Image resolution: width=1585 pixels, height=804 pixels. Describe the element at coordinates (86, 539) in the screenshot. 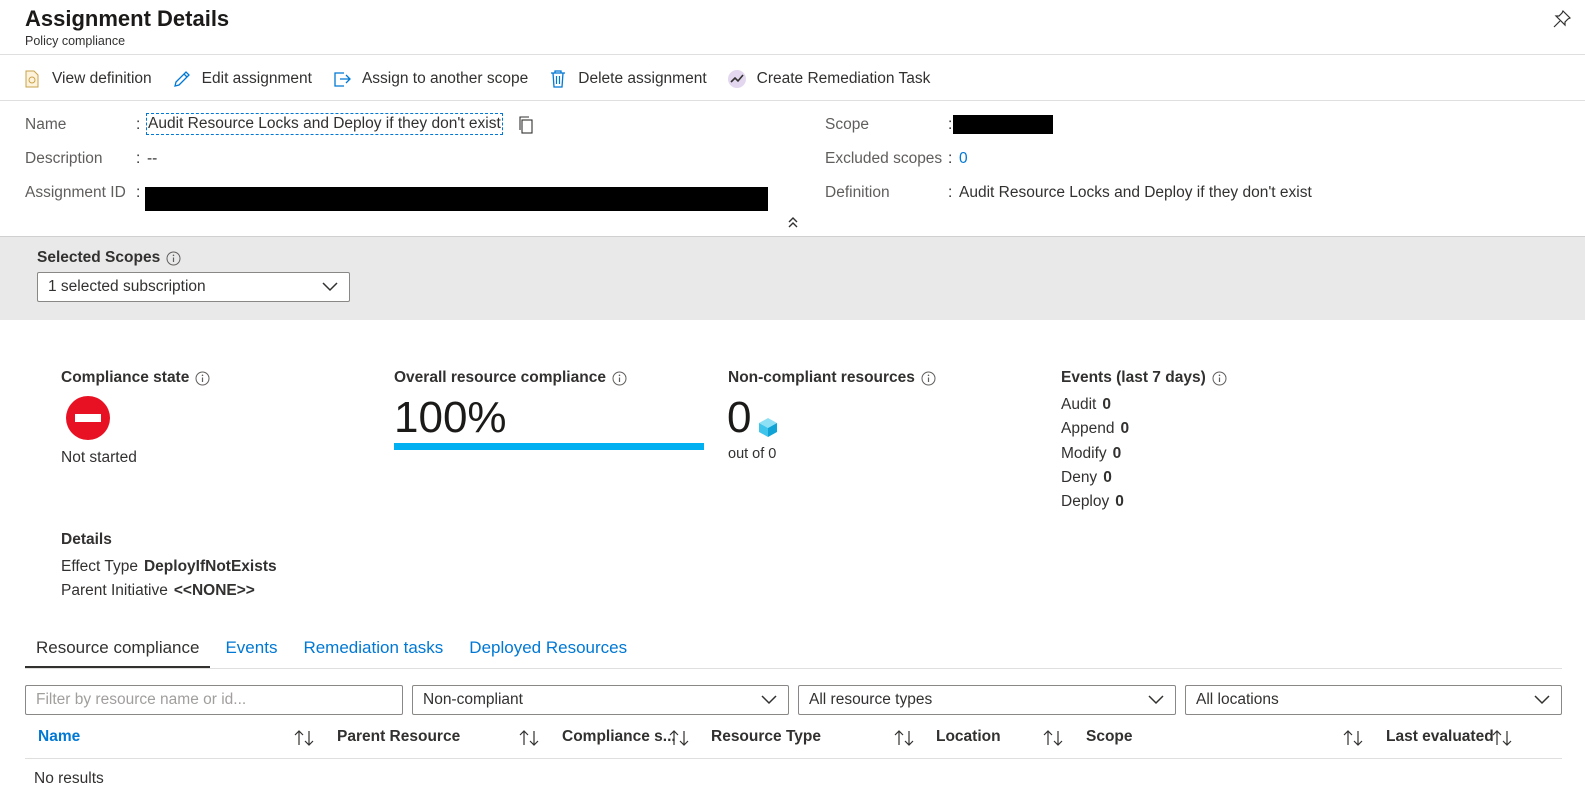

I see `details-heading: Details` at that location.